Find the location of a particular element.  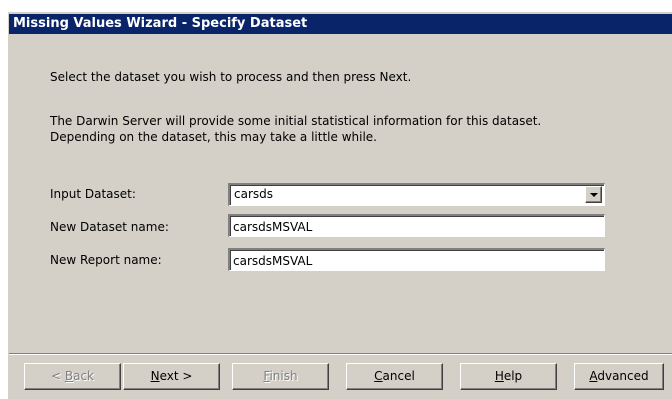

button-separator-highlight is located at coordinates (340, 354).